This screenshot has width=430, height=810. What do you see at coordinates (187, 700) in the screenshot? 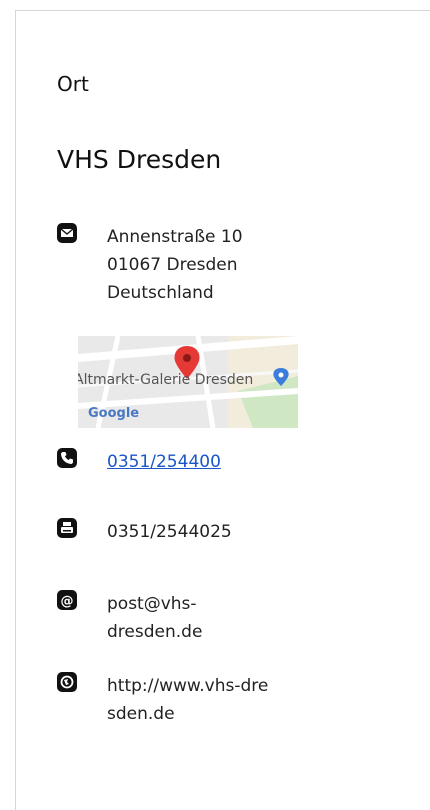
I see `website-url: http://www.vhs-dre sden.de` at bounding box center [187, 700].